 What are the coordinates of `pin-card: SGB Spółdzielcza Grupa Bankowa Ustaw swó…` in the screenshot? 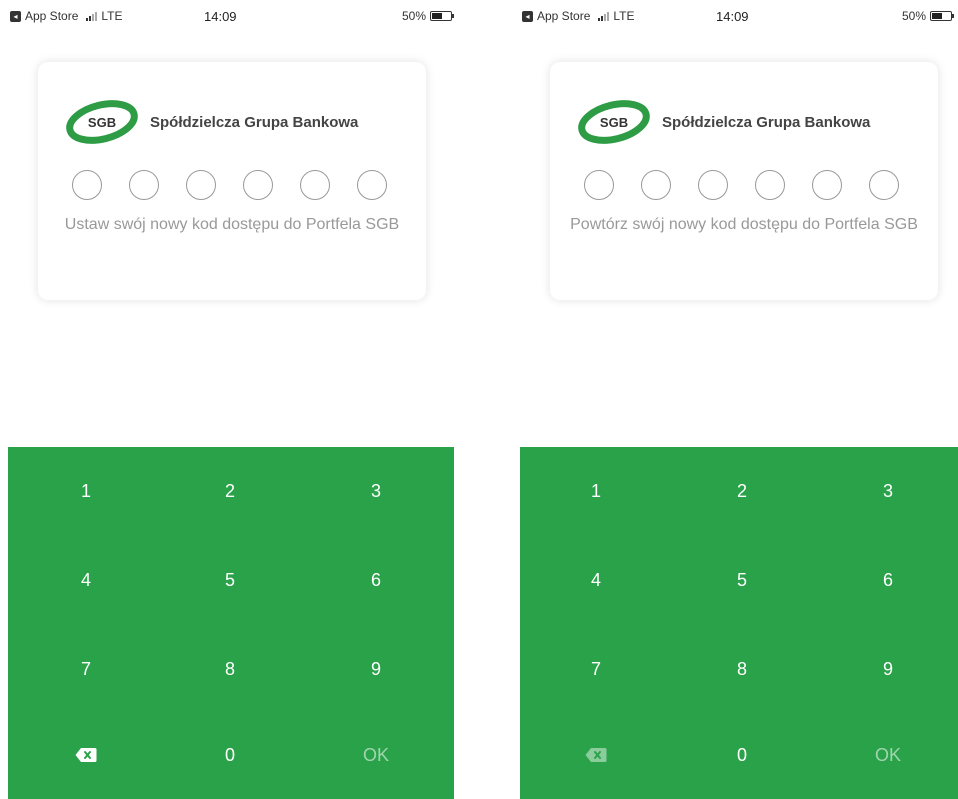 It's located at (232, 181).